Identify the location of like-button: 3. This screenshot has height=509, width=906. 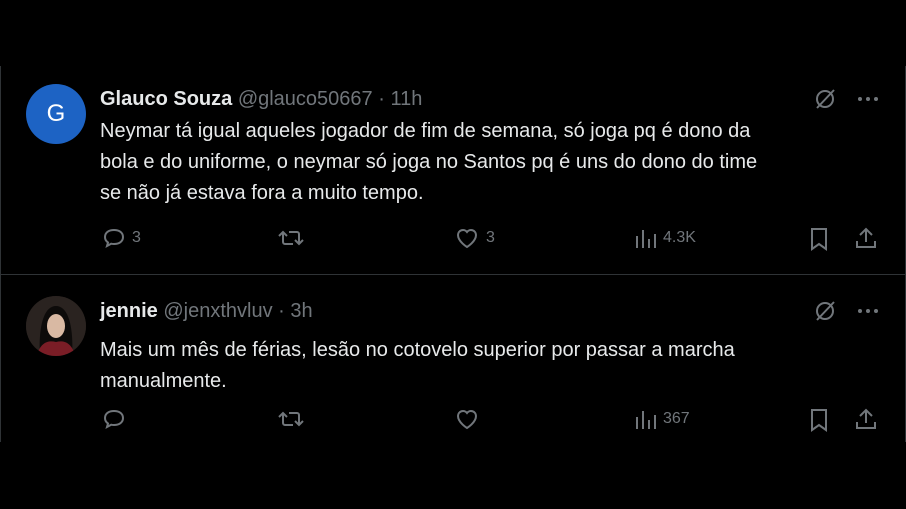
(474, 238).